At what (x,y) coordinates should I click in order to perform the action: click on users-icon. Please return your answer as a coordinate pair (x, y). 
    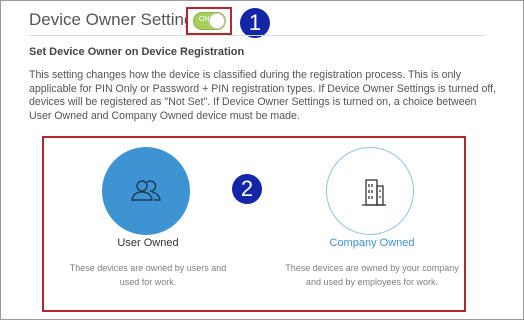
    Looking at the image, I should click on (146, 190).